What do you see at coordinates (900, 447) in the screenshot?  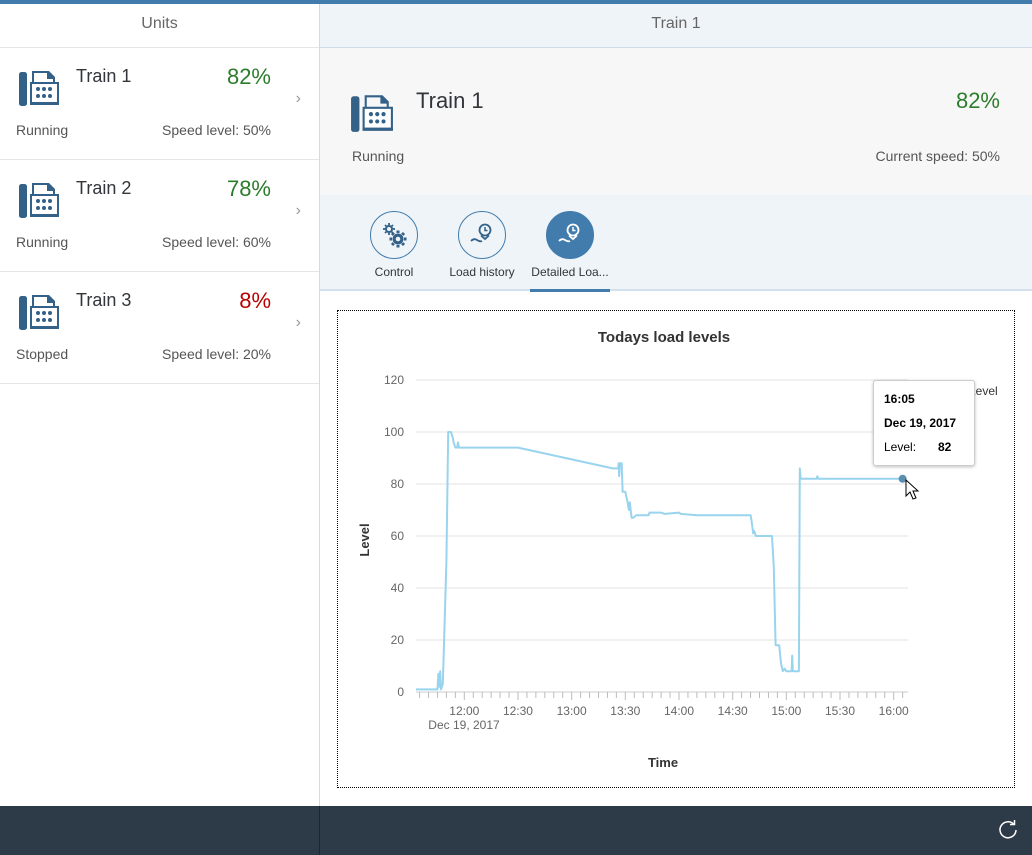 I see `tooltip-label: Level:` at bounding box center [900, 447].